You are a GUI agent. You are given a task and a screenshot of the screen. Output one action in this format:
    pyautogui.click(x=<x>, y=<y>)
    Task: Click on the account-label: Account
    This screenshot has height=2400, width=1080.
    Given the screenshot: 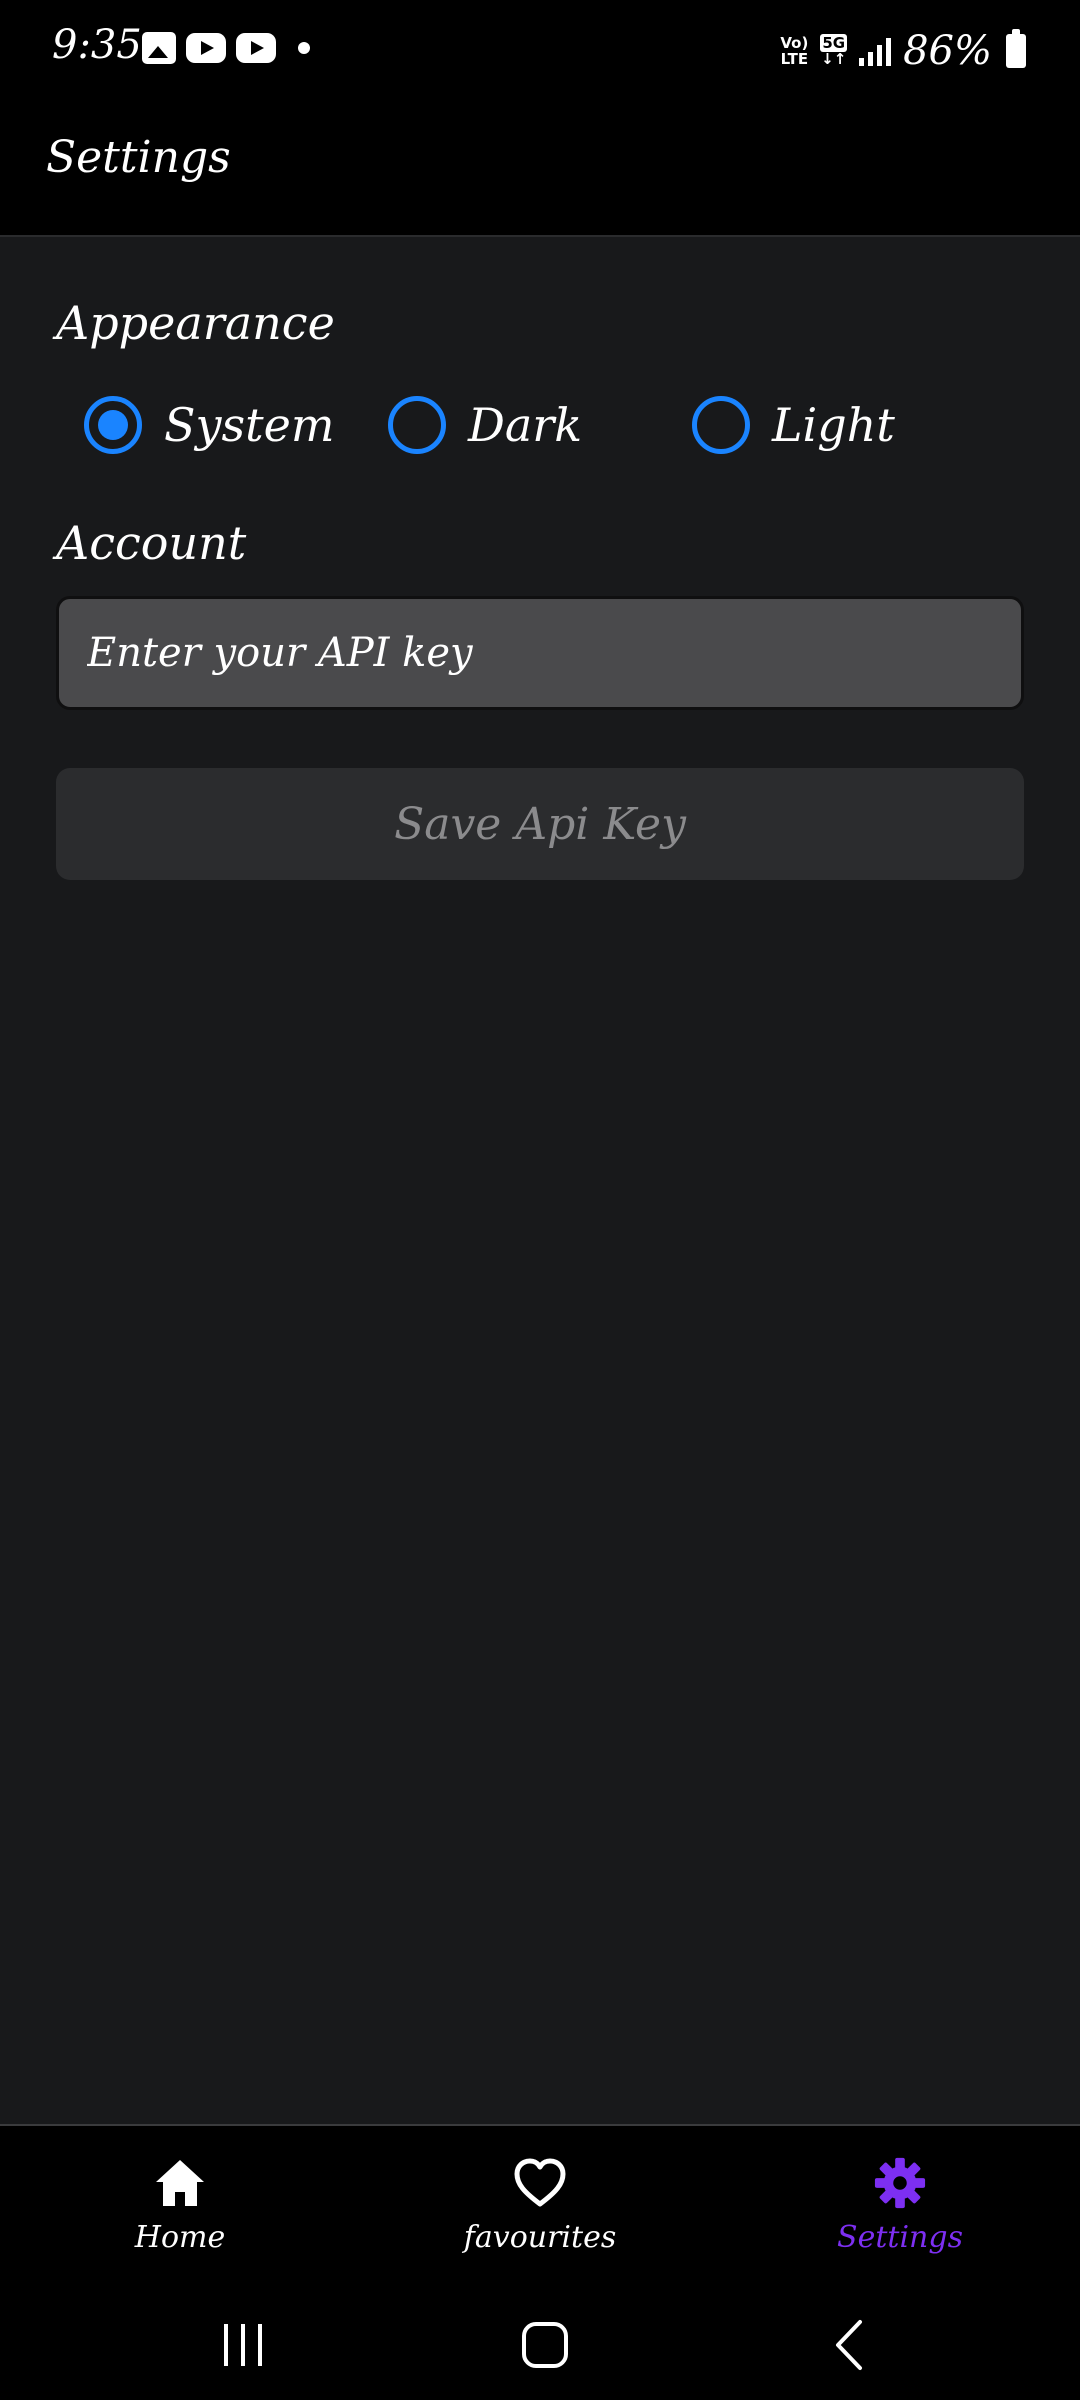 What is the action you would take?
    pyautogui.click(x=151, y=543)
    